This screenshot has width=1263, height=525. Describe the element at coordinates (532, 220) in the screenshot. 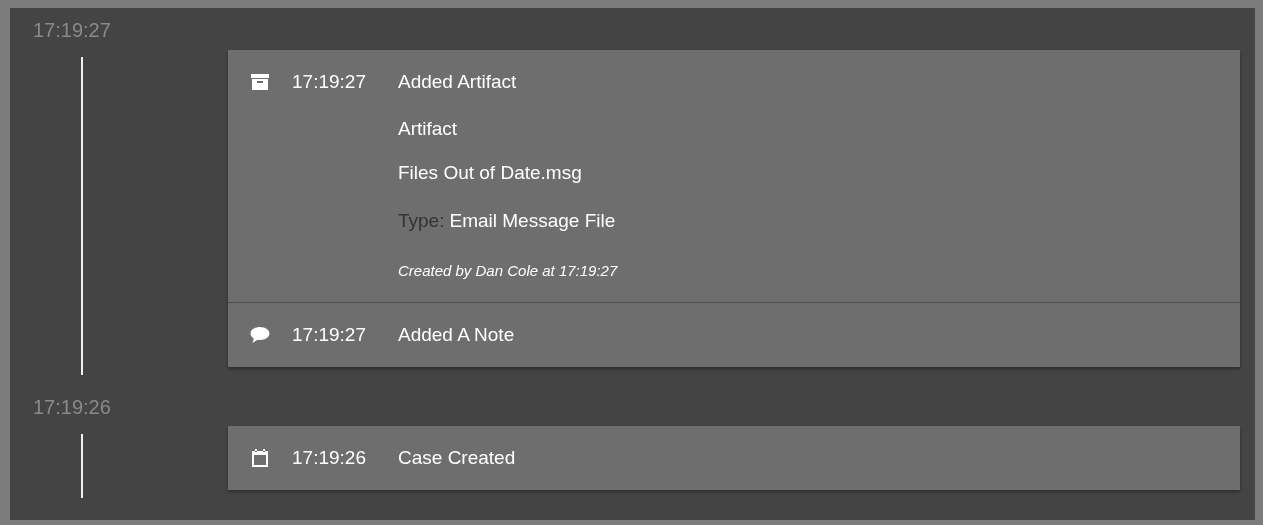

I see `type-value: Email Message File` at that location.